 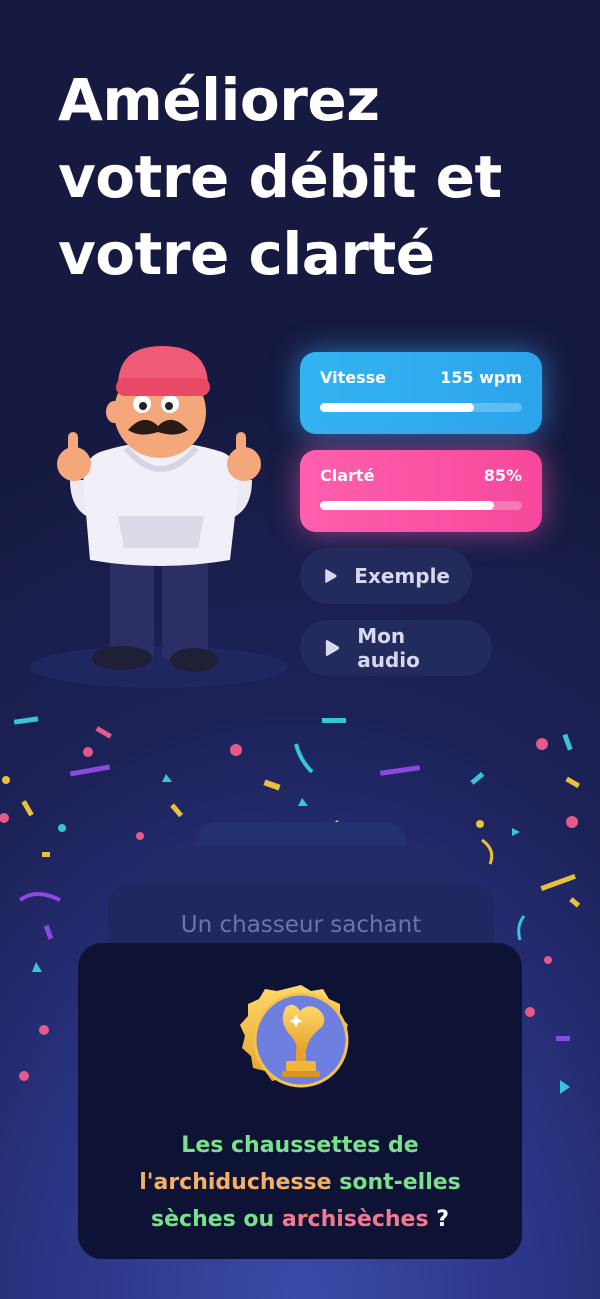 What do you see at coordinates (481, 377) in the screenshot?
I see `speed-value: 155 wpm` at bounding box center [481, 377].